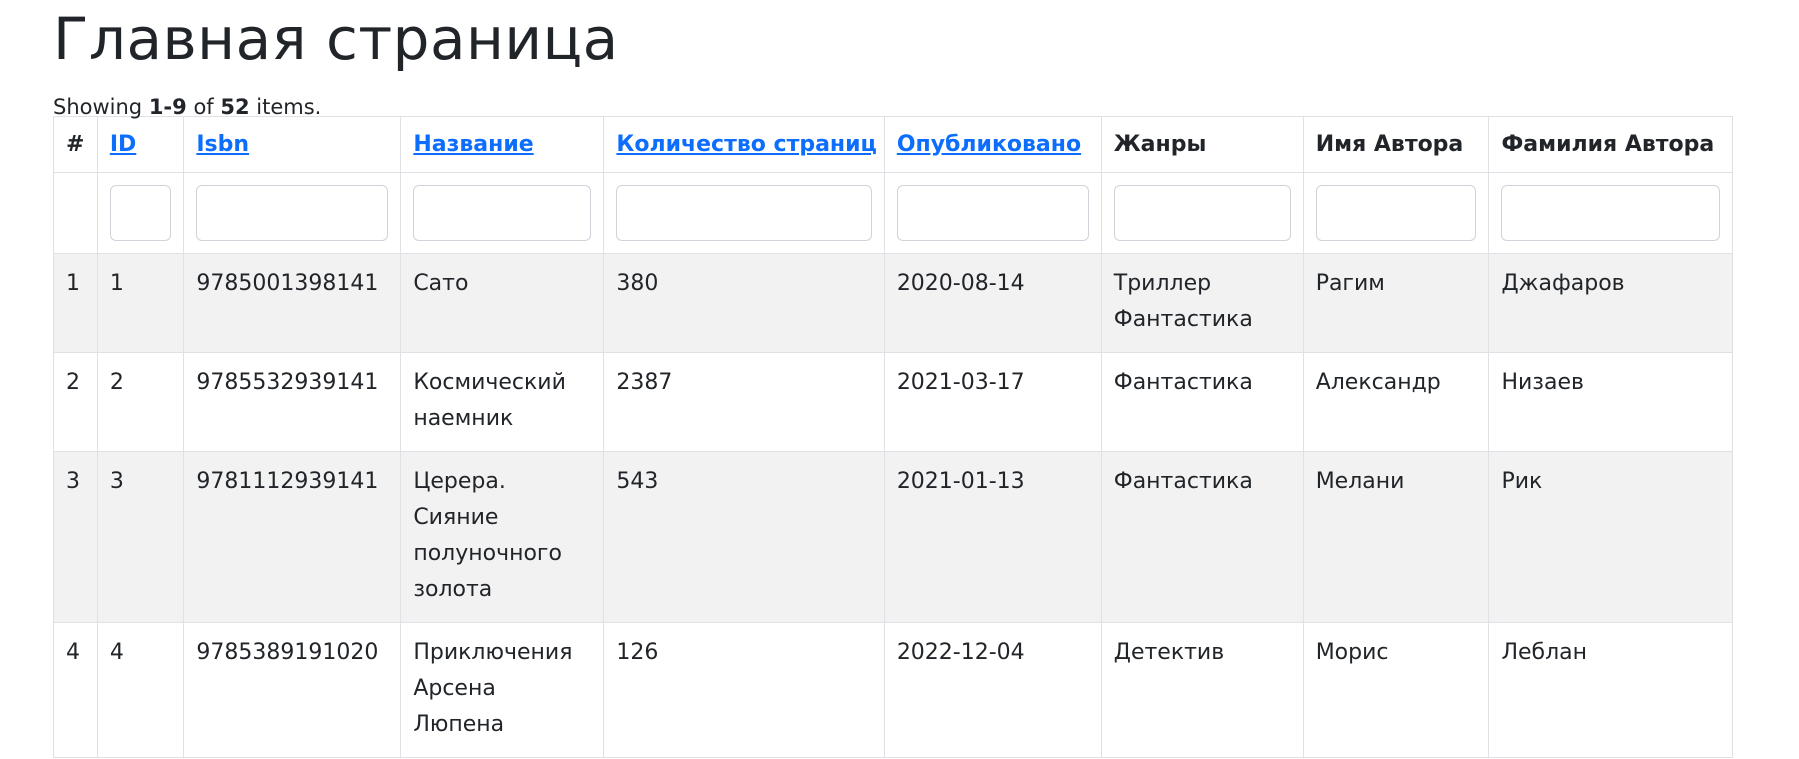 The image size is (1799, 759). What do you see at coordinates (1396, 144) in the screenshot?
I see `column-header-author-first: Имя Автора` at bounding box center [1396, 144].